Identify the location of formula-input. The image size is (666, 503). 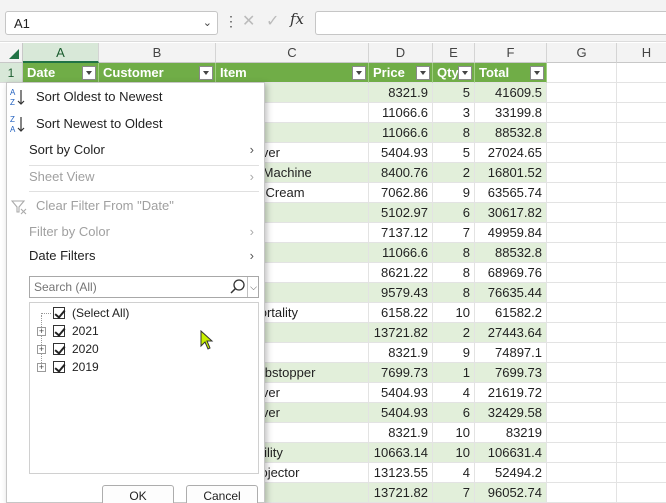
(490, 23).